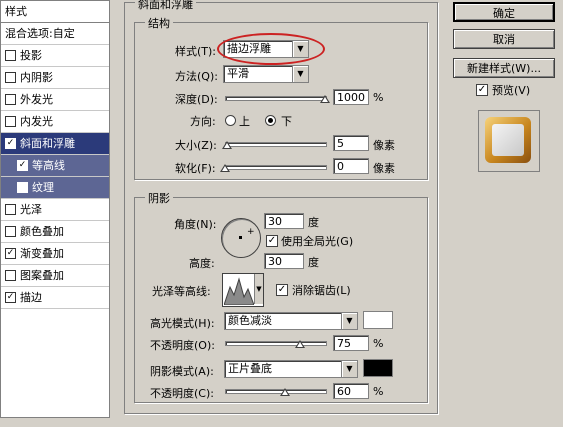  What do you see at coordinates (317, 241) in the screenshot?
I see `global-light-label: 使用全局光(G)` at bounding box center [317, 241].